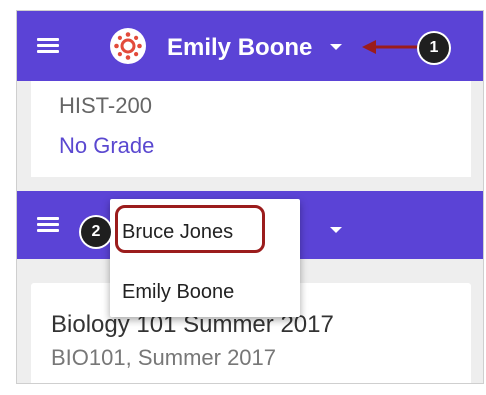  I want to click on current-user-name: Emily Boone, so click(239, 48).